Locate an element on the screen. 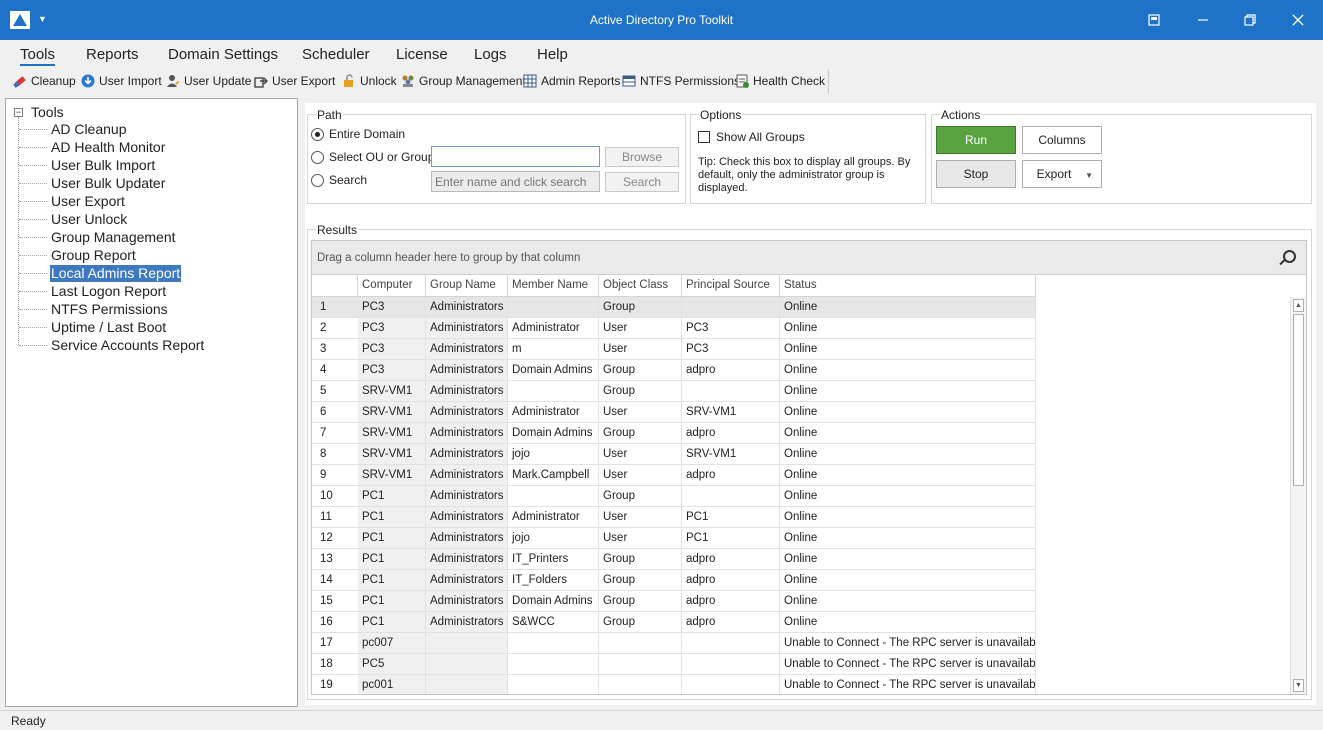  tree-root: − Tools is located at coordinates (39, 112).